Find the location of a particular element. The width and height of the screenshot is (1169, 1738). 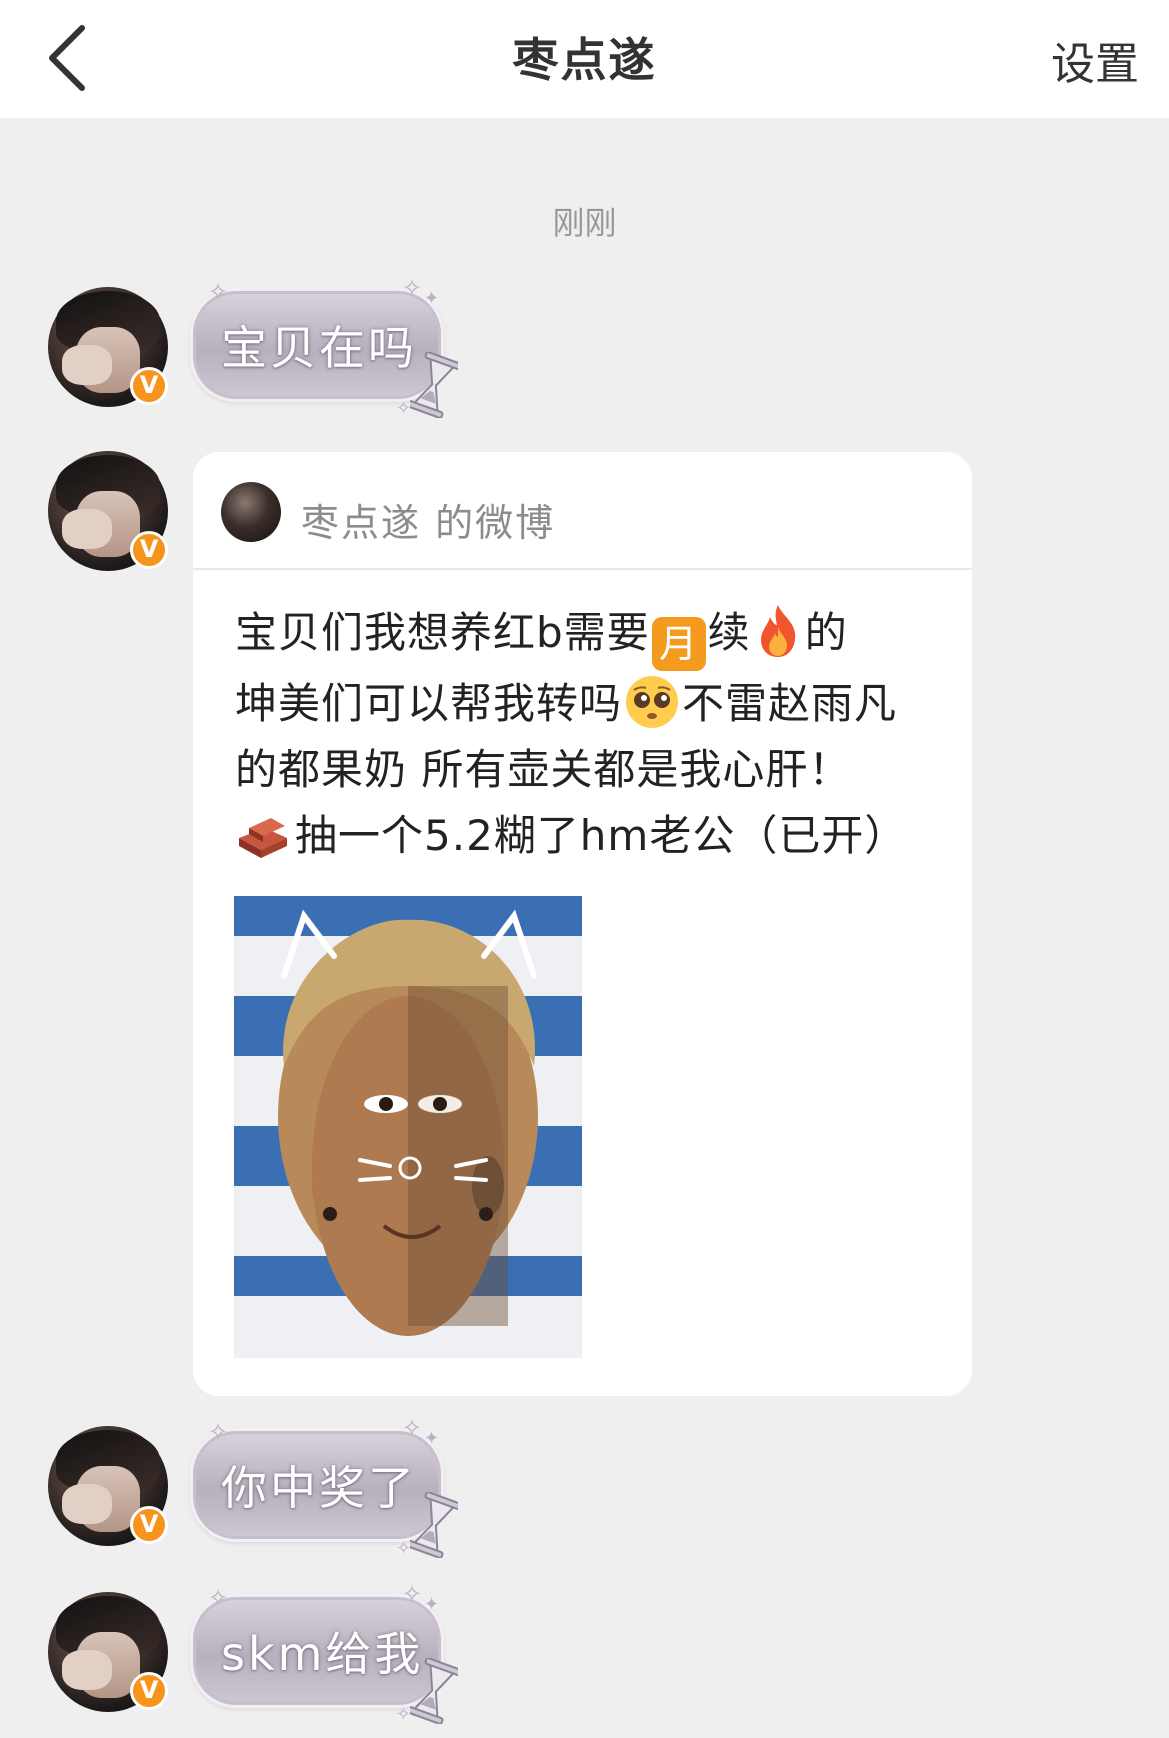

pleading-face-emoji-icon is located at coordinates (652, 702).